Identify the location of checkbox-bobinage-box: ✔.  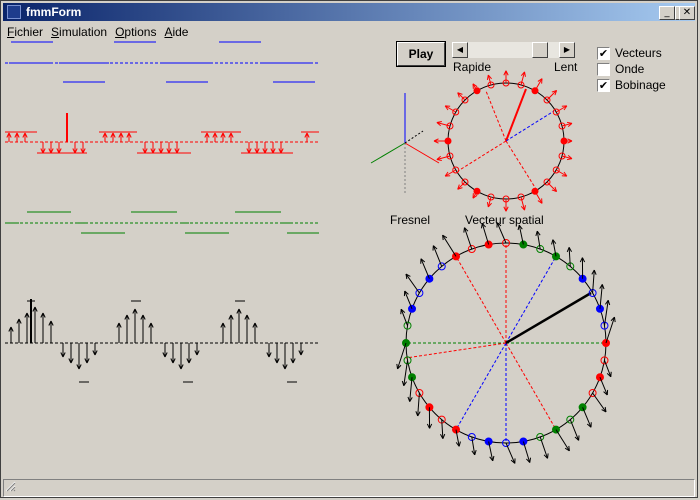
(603, 85).